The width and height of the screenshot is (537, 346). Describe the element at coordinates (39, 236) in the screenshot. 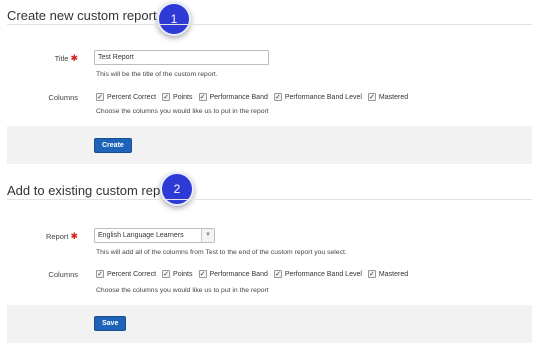

I see `report-label: Report ✱` at that location.